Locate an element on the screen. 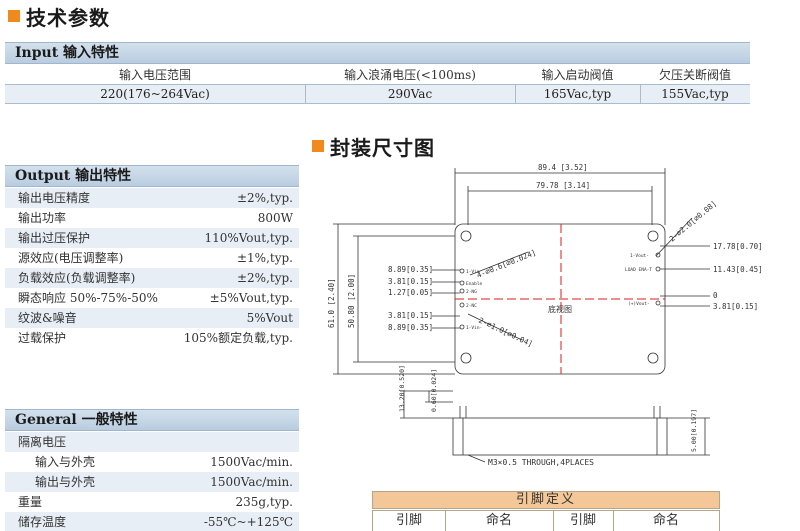 The width and height of the screenshot is (800, 531). output-row-value: 105%额定负载,typ. is located at coordinates (238, 338).